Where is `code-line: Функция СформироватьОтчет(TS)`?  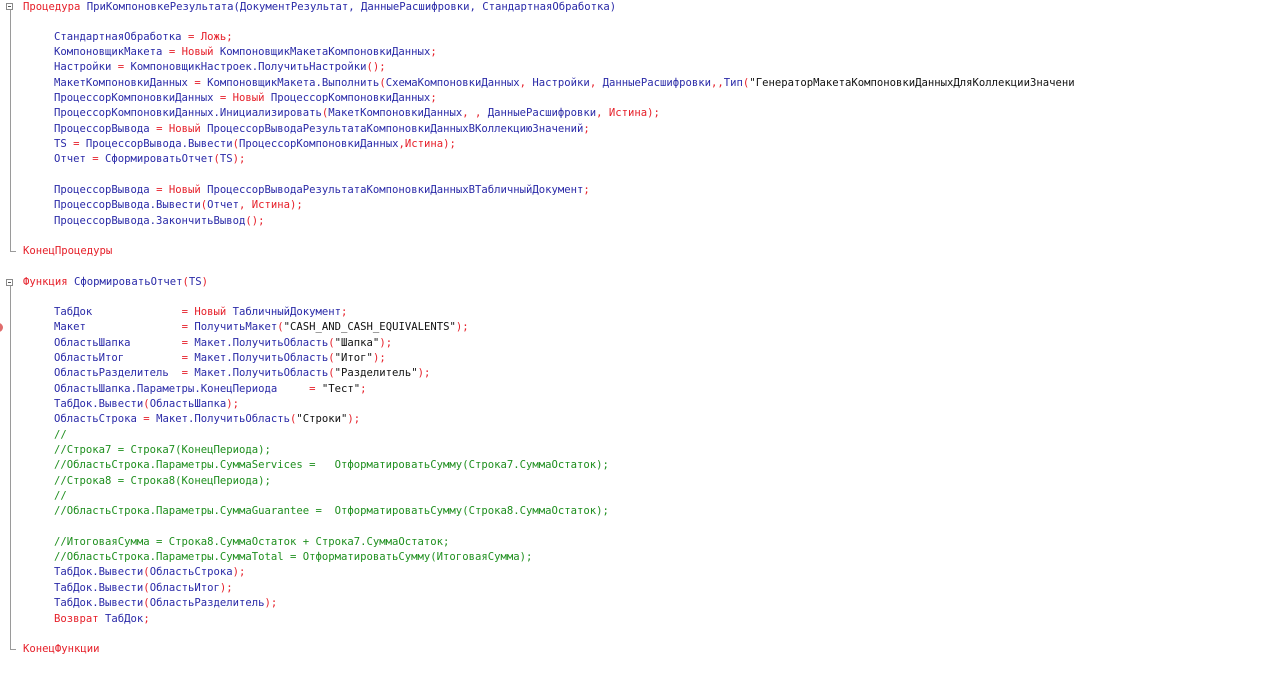 code-line: Функция СформироватьОтчет(TS) is located at coordinates (115, 282).